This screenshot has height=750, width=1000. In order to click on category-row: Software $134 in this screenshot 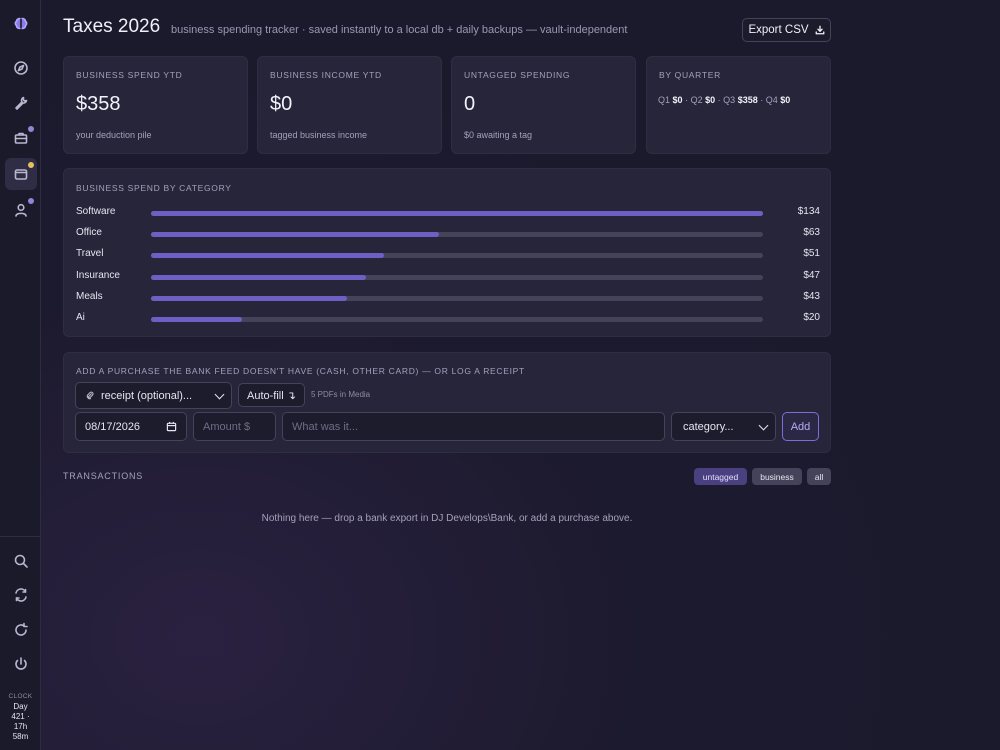, I will do `click(448, 213)`.